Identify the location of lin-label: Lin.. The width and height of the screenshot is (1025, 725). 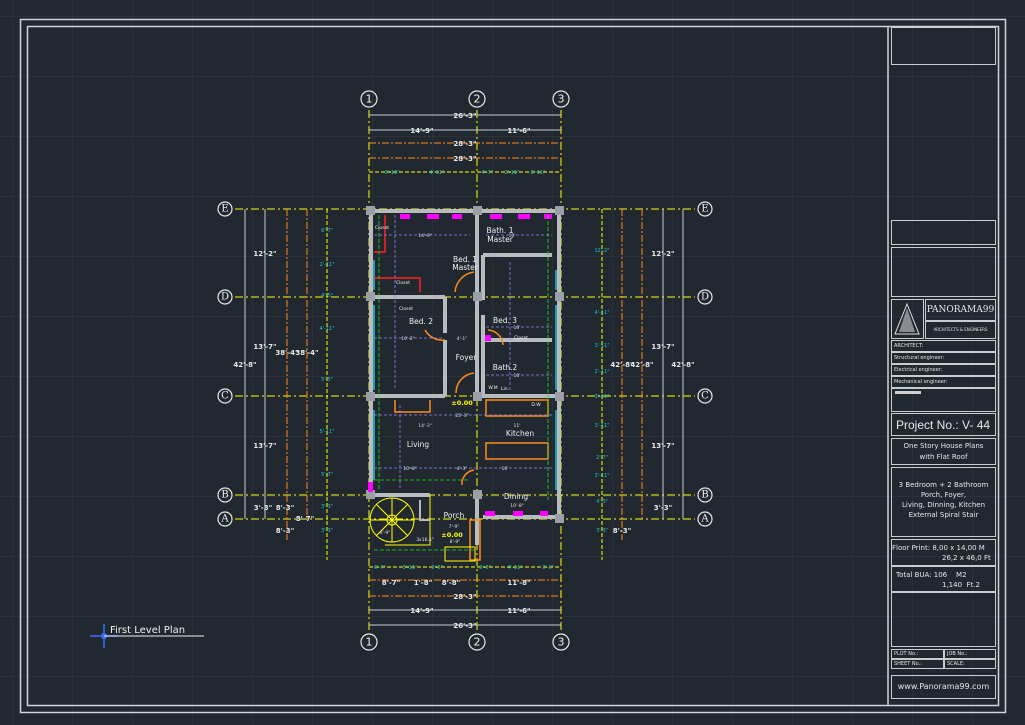
(505, 389).